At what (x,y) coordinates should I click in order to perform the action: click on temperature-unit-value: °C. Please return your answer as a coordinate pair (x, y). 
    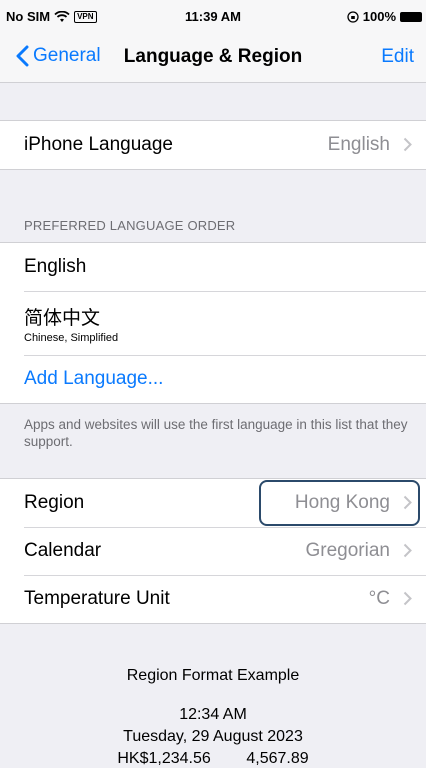
    Looking at the image, I should click on (379, 598).